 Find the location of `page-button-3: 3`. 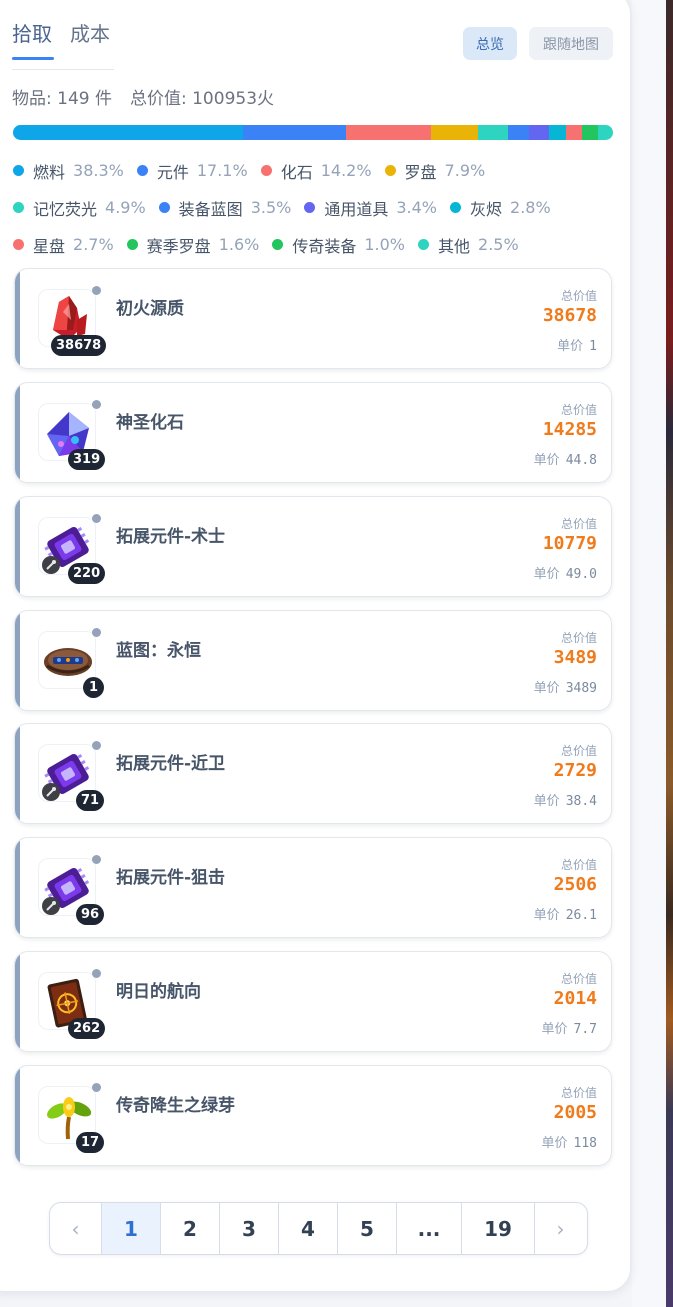

page-button-3: 3 is located at coordinates (249, 1228).